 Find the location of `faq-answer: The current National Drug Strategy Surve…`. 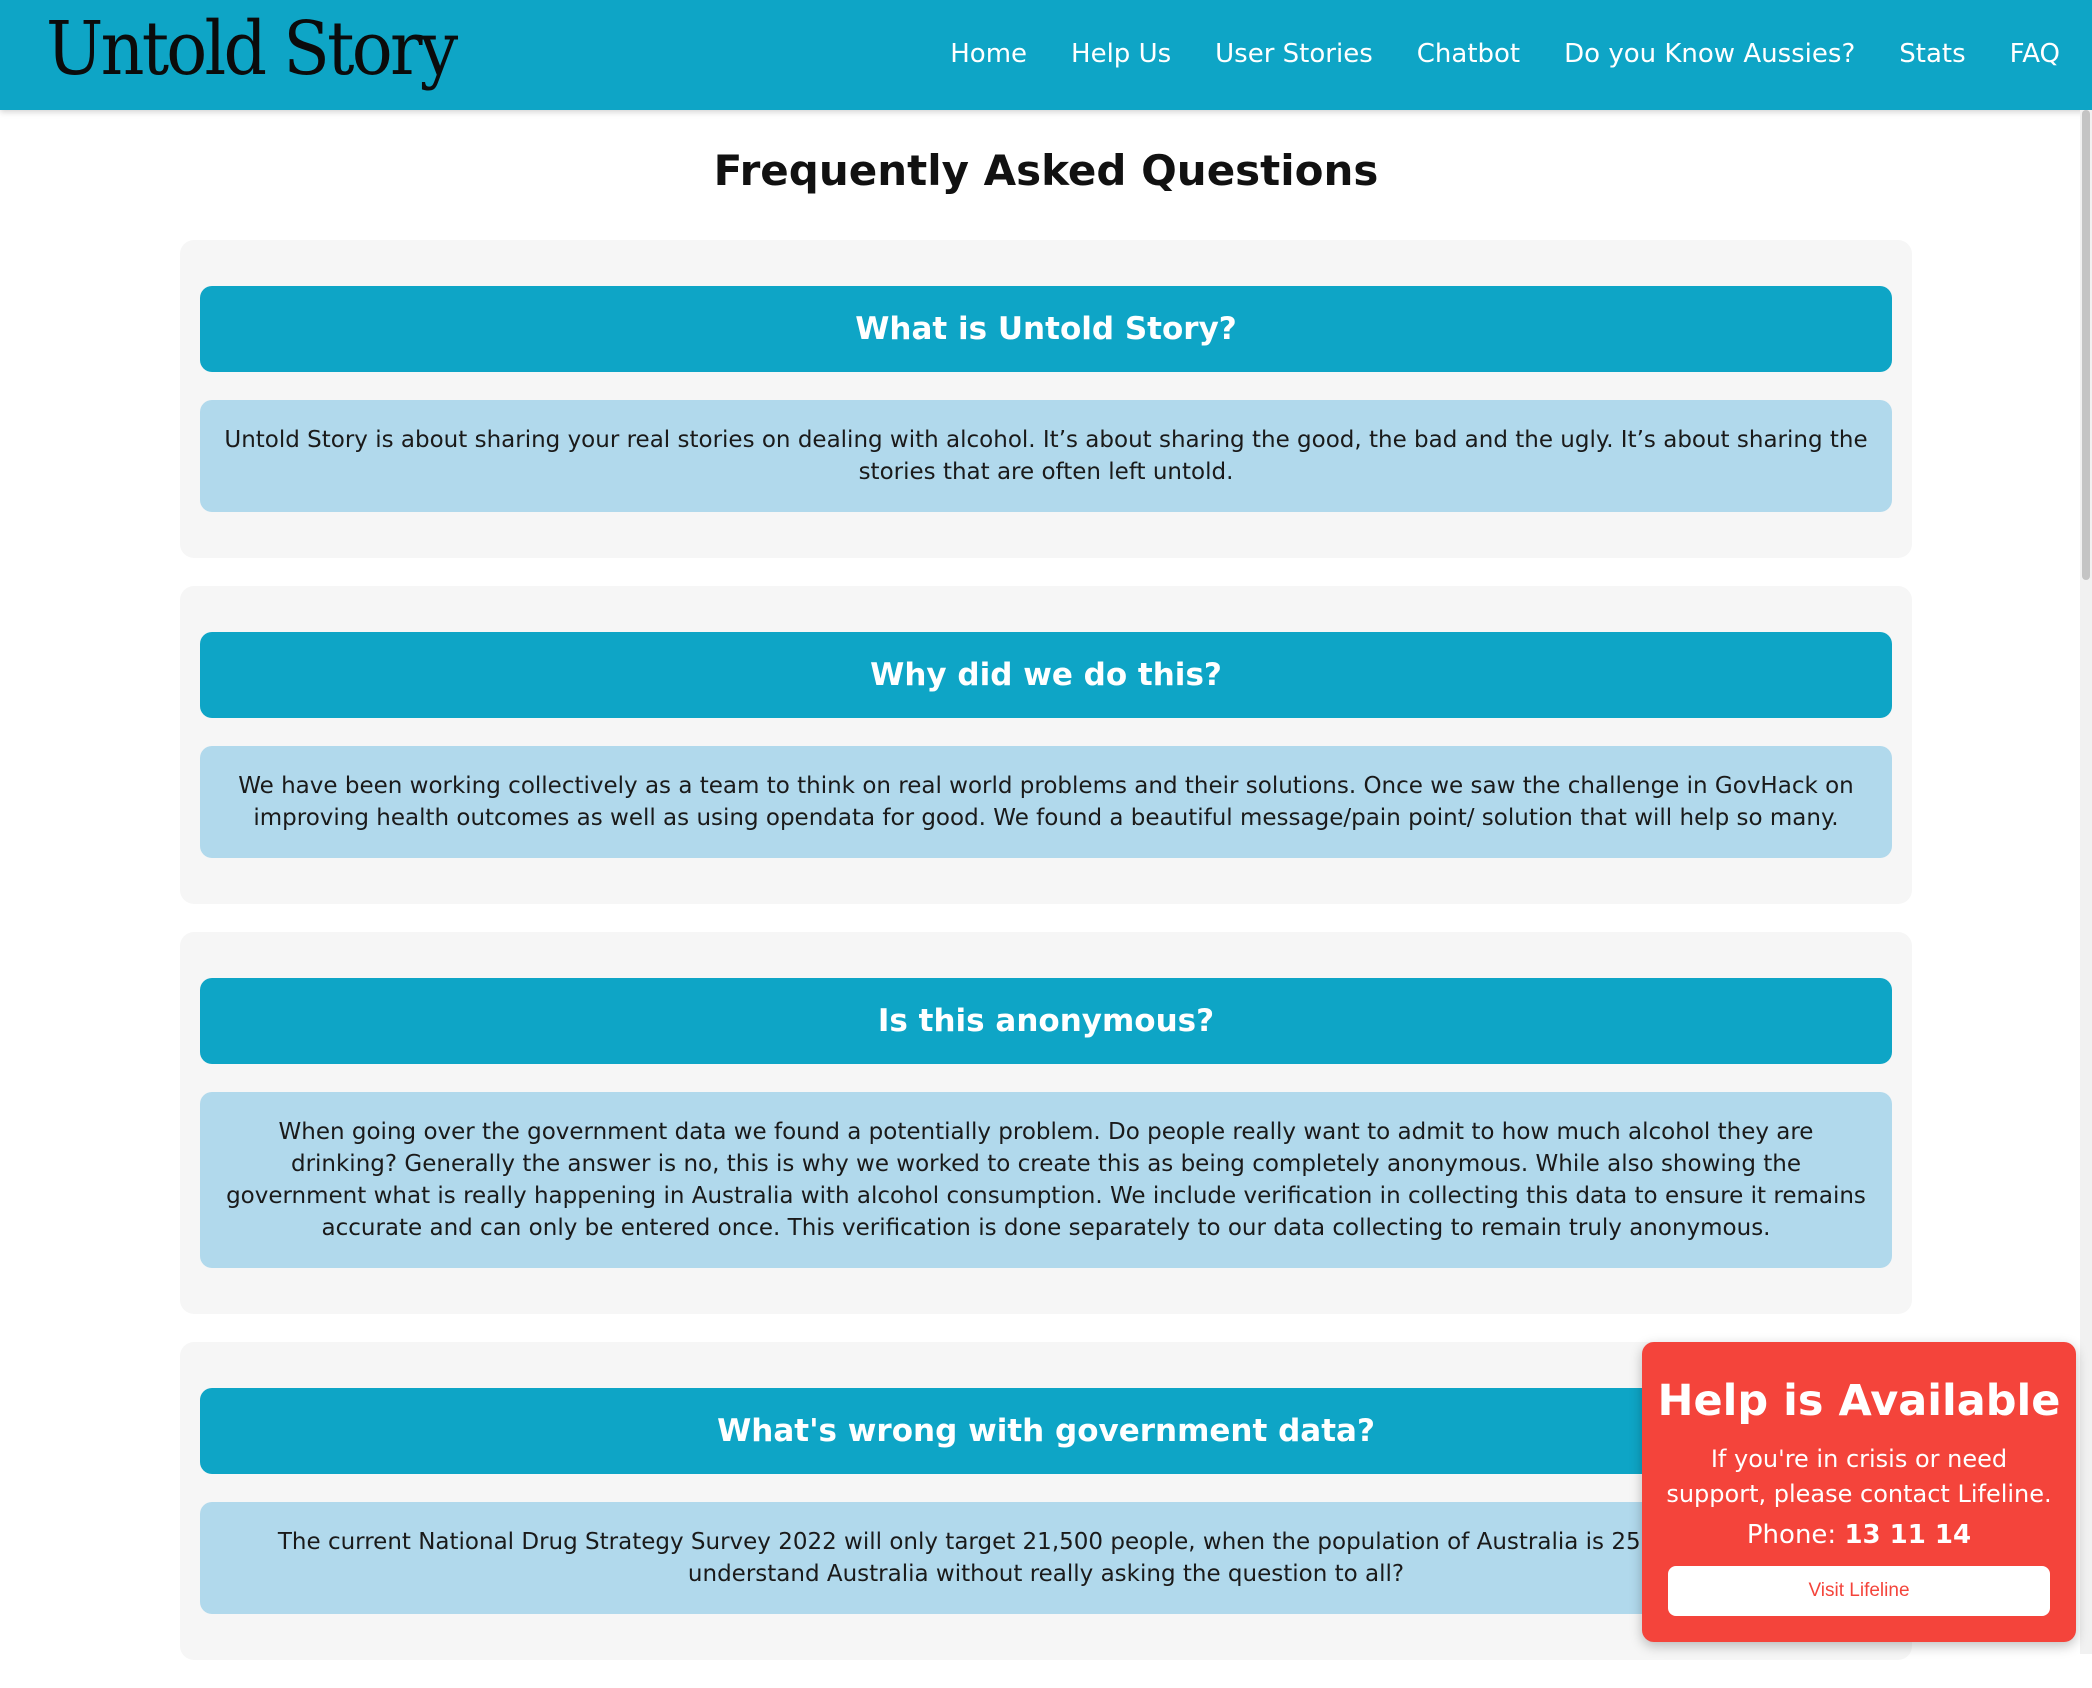

faq-answer: The current National Drug Strategy Surve… is located at coordinates (1046, 1558).